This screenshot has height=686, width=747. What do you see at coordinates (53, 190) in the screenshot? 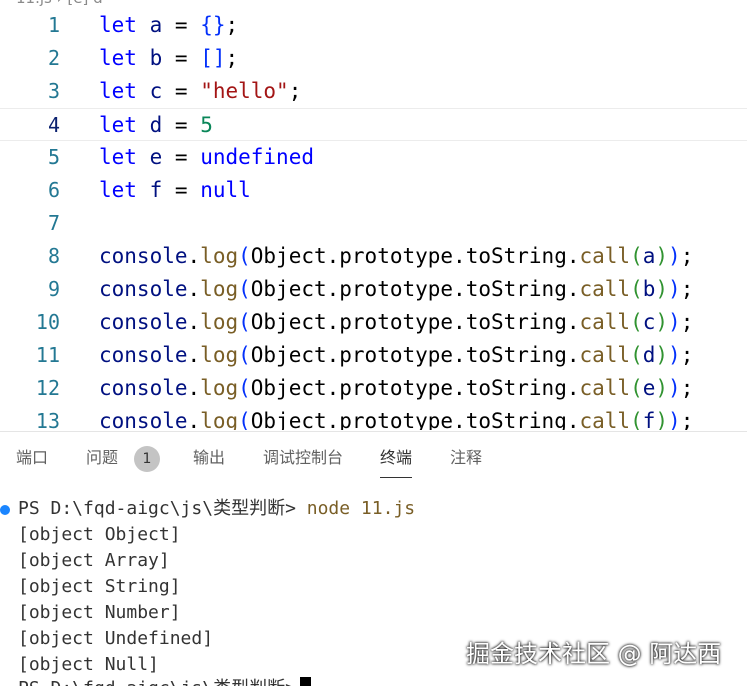
I see `line-number: 6` at bounding box center [53, 190].